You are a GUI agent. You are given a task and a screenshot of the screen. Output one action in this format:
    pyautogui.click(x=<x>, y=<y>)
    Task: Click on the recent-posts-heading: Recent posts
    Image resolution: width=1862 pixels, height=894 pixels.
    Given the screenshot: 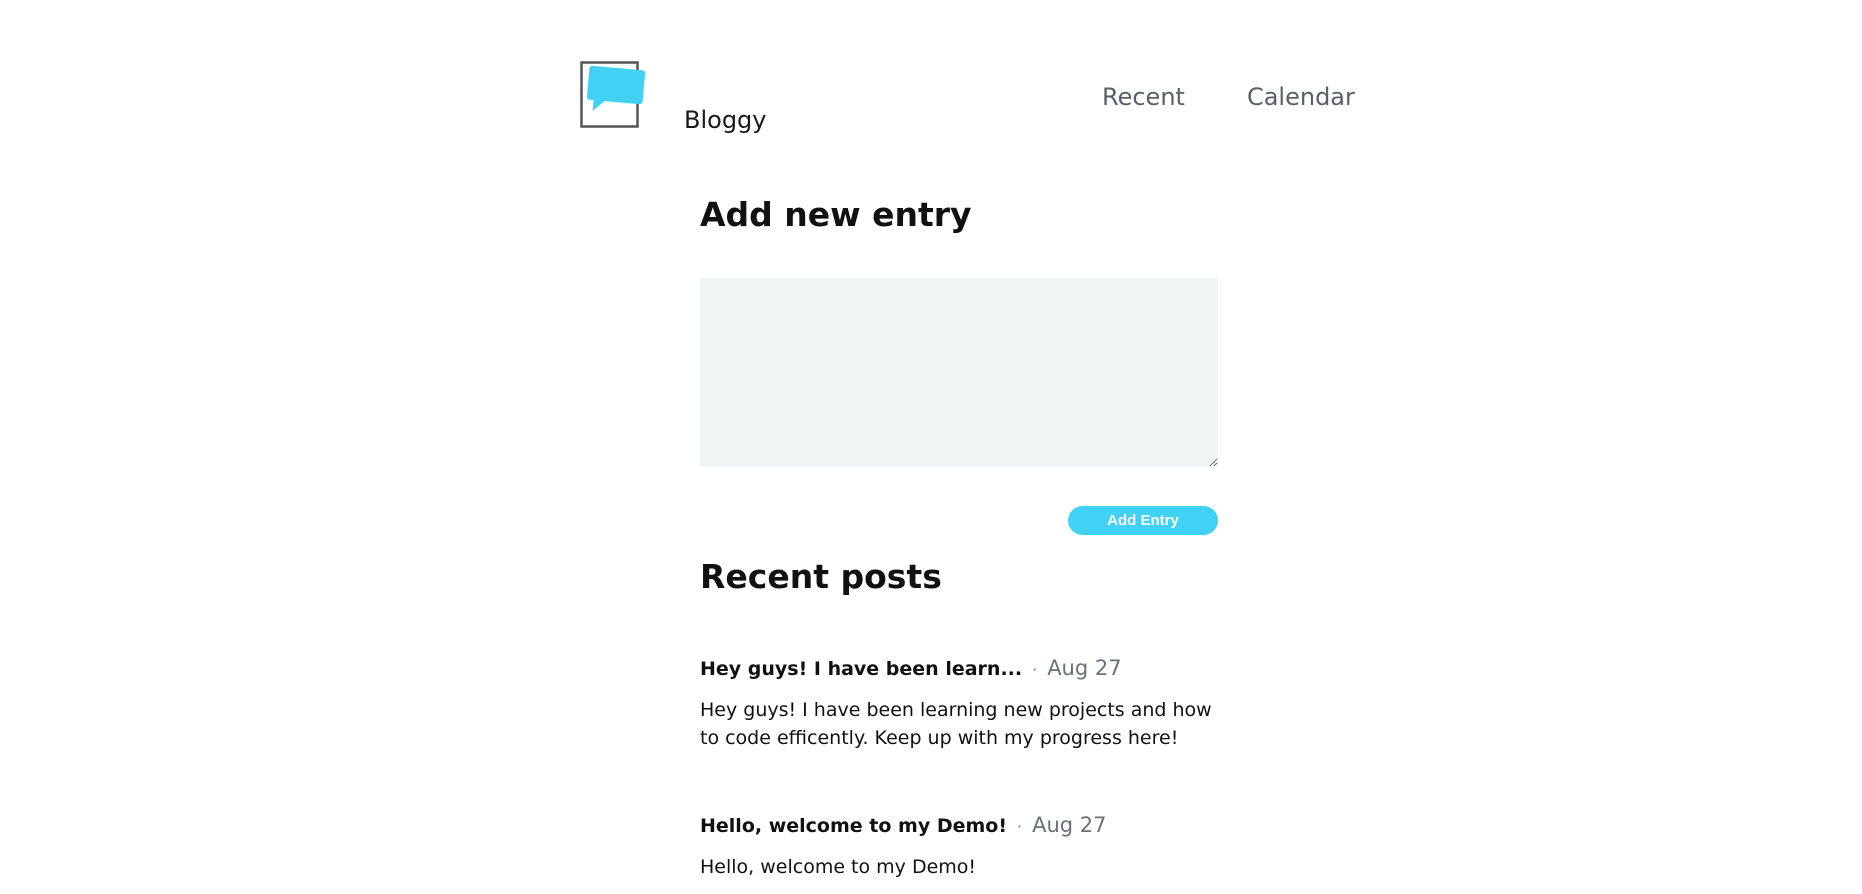 What is the action you would take?
    pyautogui.click(x=821, y=576)
    